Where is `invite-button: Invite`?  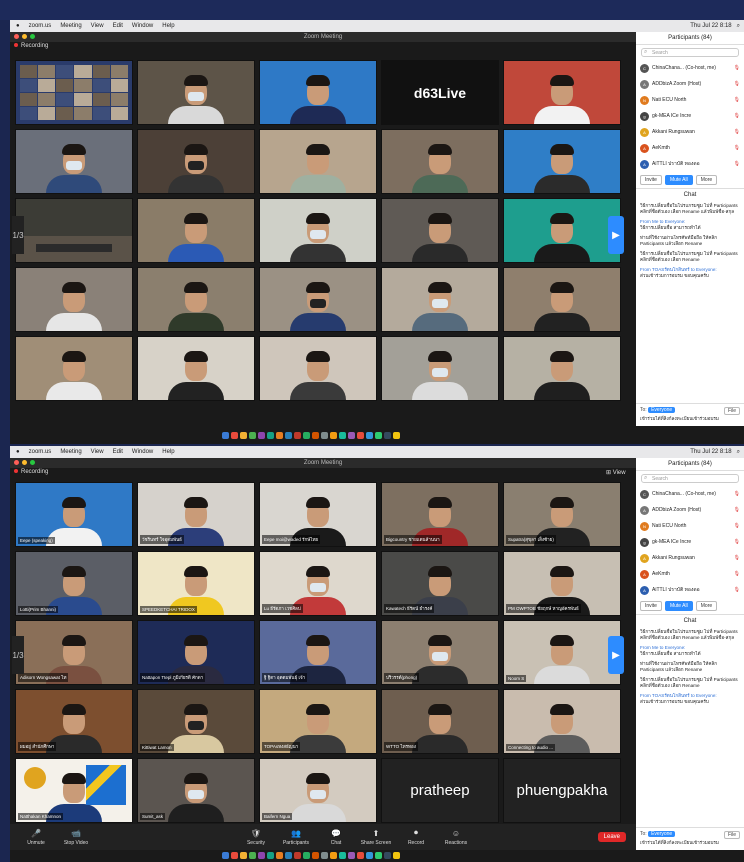
invite-button: Invite is located at coordinates (651, 606).